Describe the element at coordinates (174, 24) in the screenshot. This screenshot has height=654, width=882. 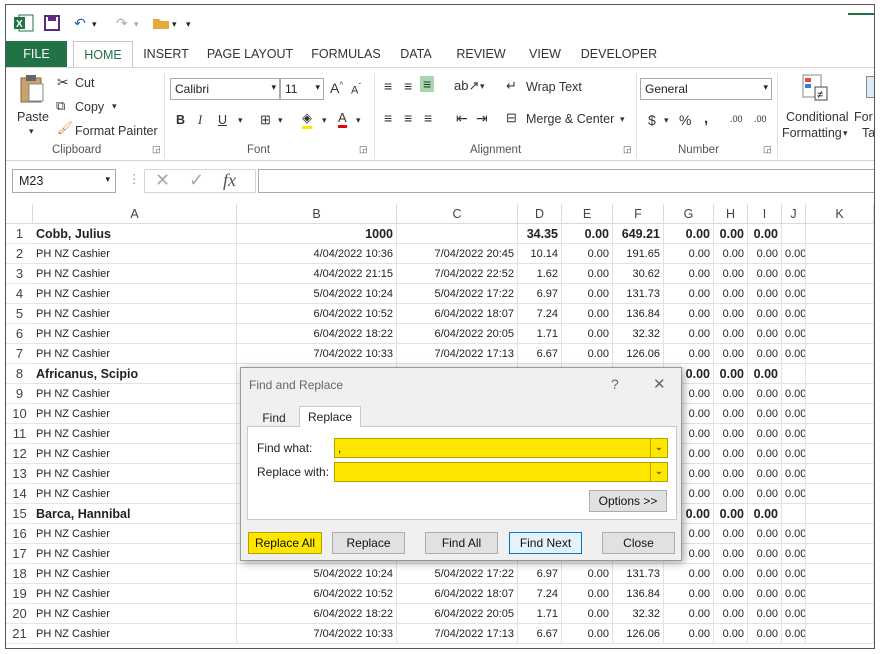
I see `folder-dropdown-icon: ▾` at that location.